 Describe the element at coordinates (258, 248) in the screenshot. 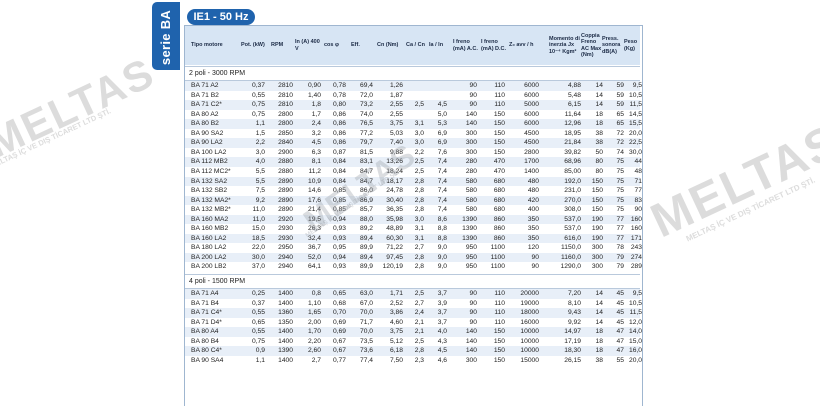

I see `table-cell: 22,0` at that location.